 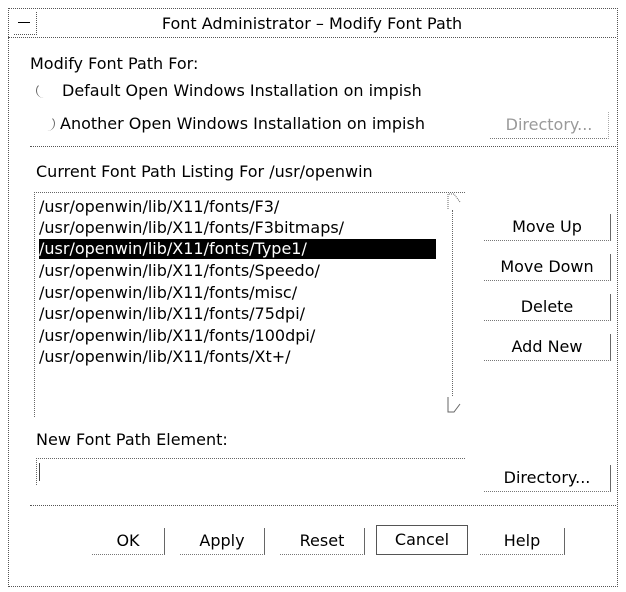 I want to click on scrollbar-track, so click(x=456, y=303).